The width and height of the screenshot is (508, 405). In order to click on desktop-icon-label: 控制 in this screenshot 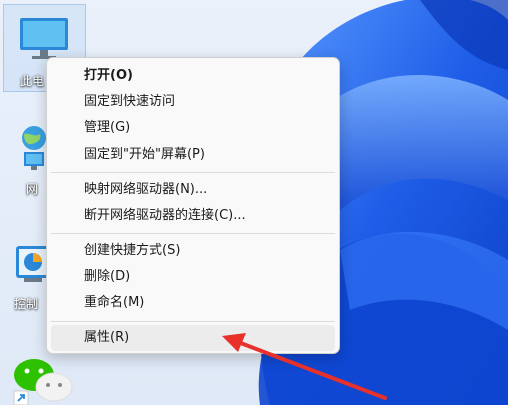, I will do `click(26, 304)`.